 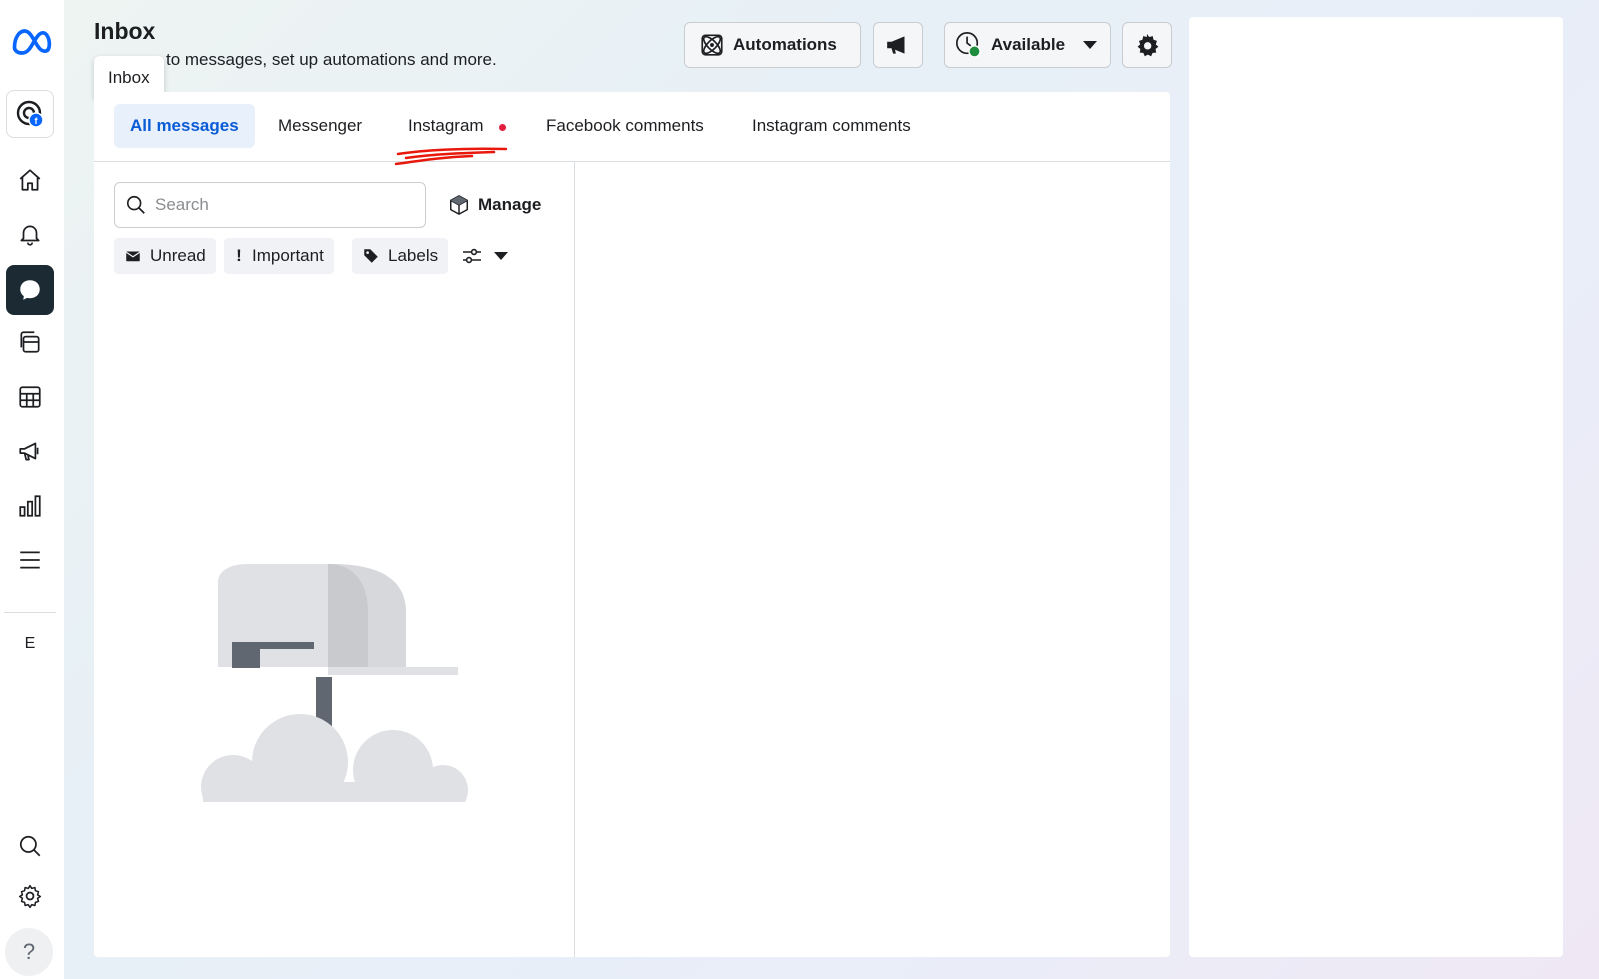 I want to click on automations-button: Automations, so click(x=772, y=45).